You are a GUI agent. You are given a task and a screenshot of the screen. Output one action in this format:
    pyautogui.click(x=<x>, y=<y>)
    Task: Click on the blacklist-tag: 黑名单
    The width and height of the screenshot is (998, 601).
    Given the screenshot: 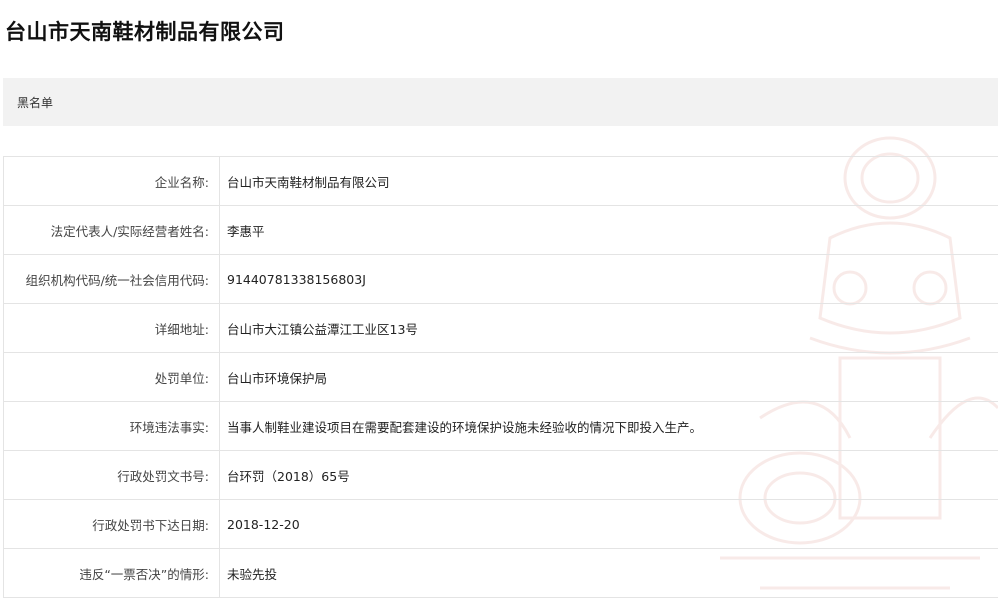 What is the action you would take?
    pyautogui.click(x=35, y=103)
    